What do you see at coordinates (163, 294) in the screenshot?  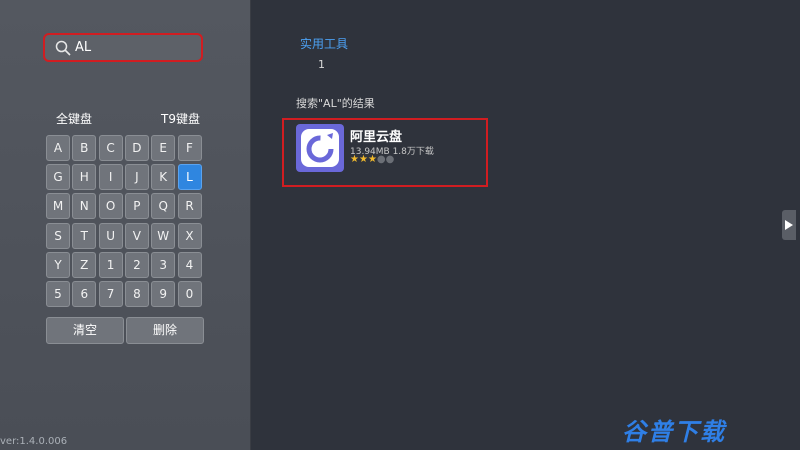 I see `key-9: 9` at bounding box center [163, 294].